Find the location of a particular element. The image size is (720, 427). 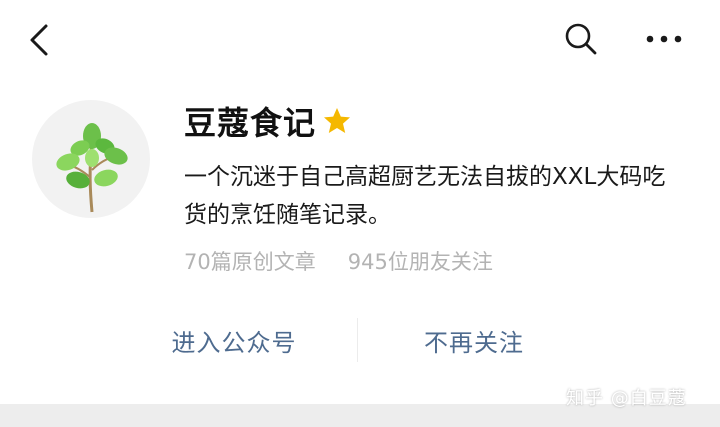

watermark: 知乎 @白豆蔻 is located at coordinates (626, 398).